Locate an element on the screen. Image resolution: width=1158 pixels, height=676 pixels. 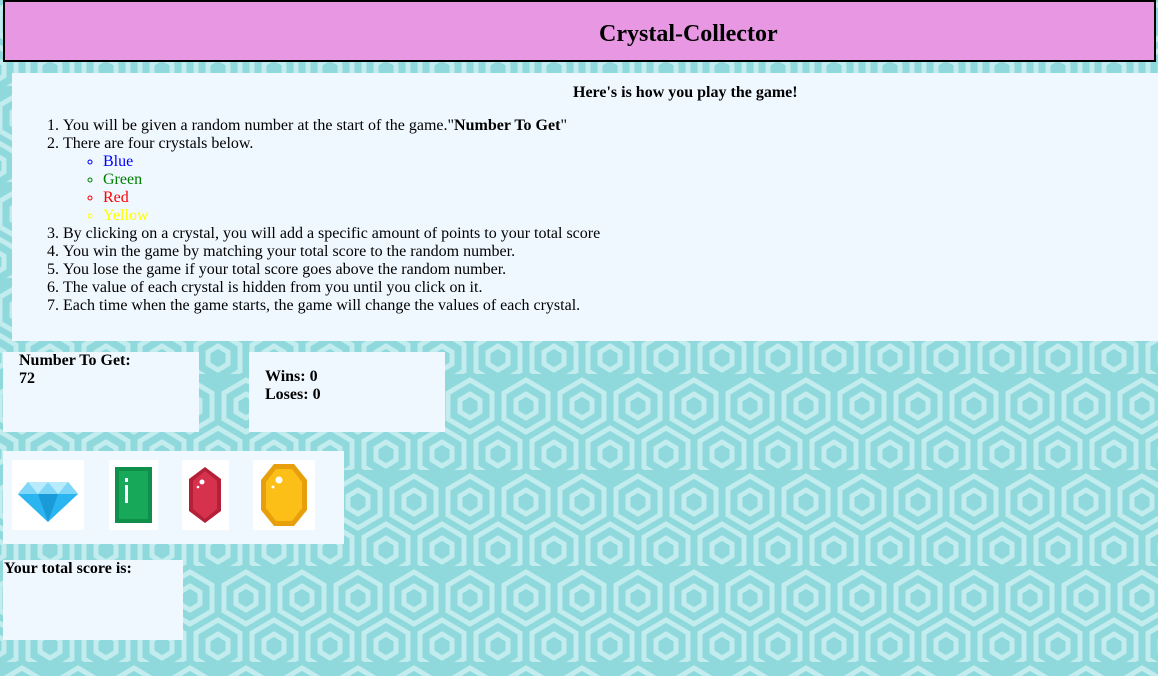
green-emerald-icon is located at coordinates (133, 495).